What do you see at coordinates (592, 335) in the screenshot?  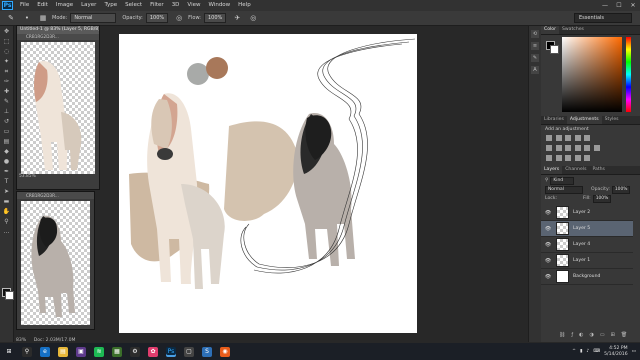 I see `adjustment-layer-icon: ◑` at bounding box center [592, 335].